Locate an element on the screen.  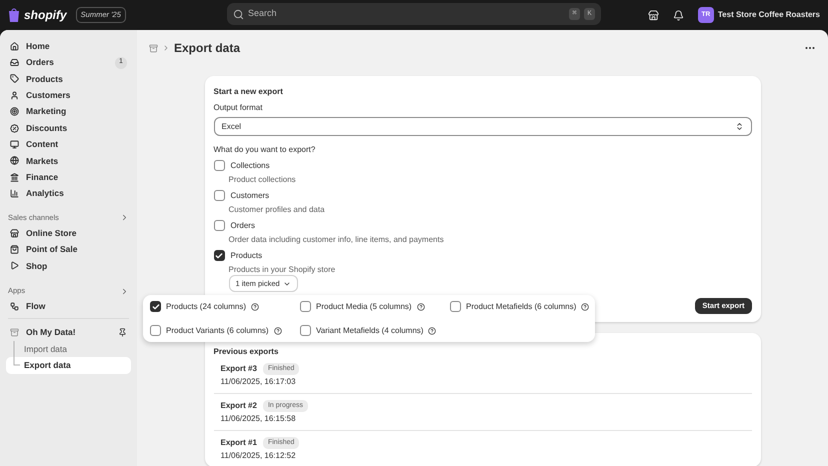
question-label: What do you want to export? is located at coordinates (265, 150).